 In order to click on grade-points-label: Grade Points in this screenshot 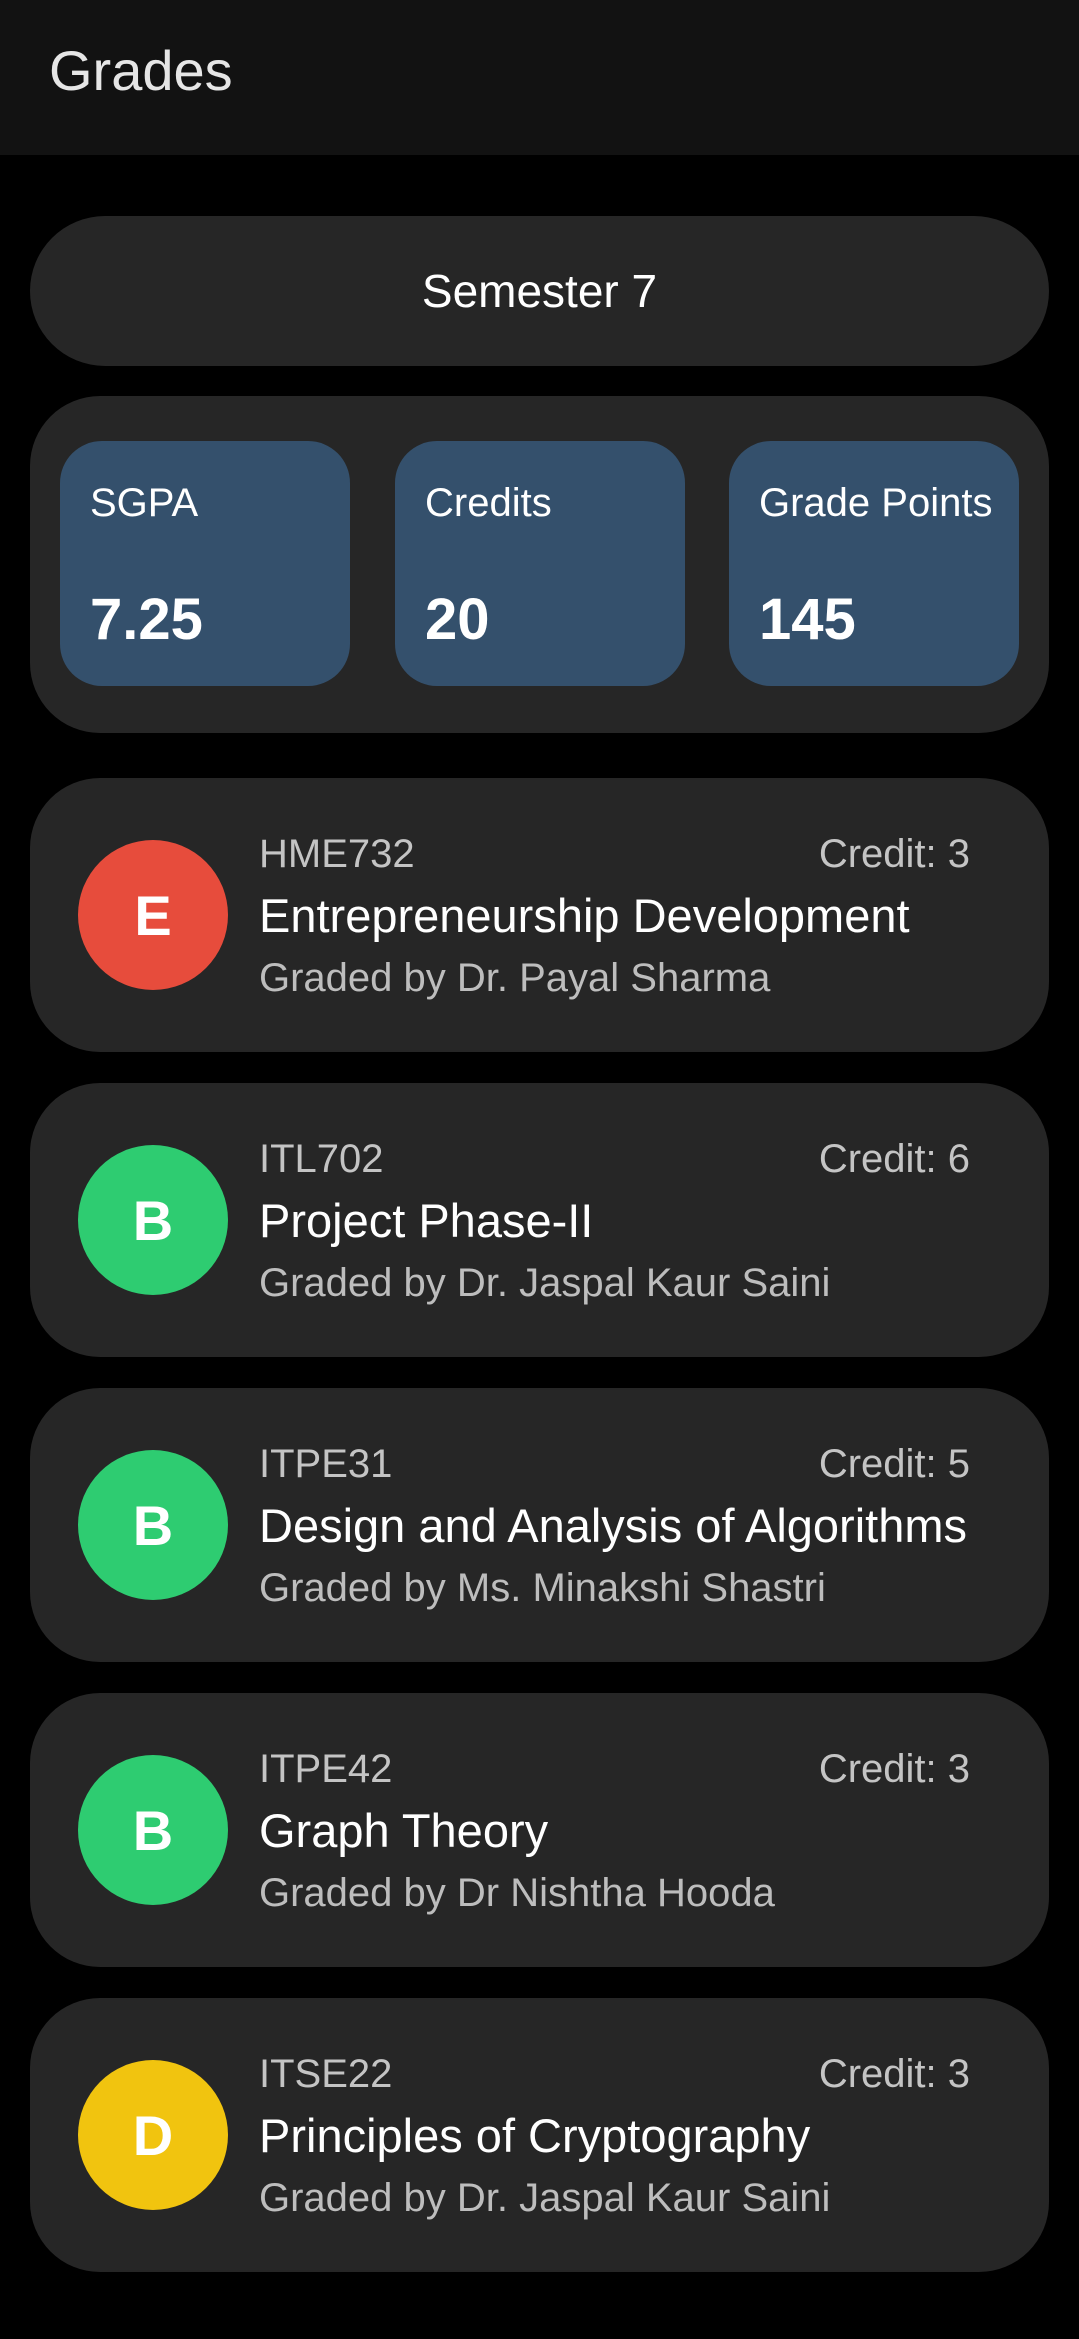, I will do `click(876, 503)`.